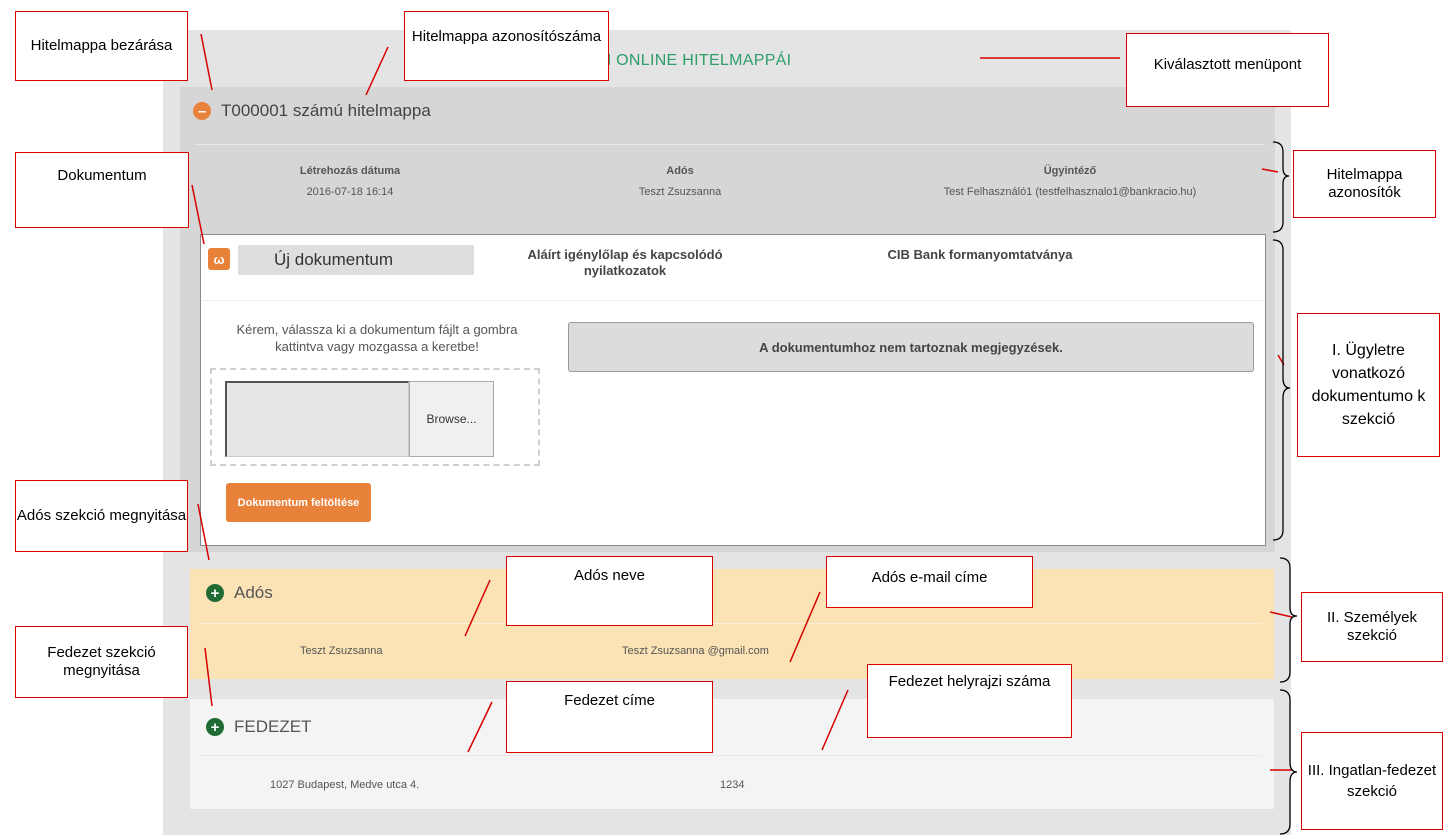  What do you see at coordinates (350, 171) in the screenshot?
I see `created-date-label: Létrehozás dátuma` at bounding box center [350, 171].